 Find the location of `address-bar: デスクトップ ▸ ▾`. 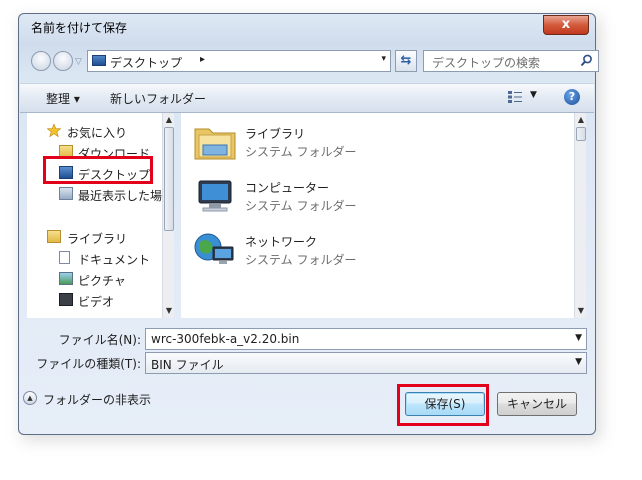

address-bar: デスクトップ ▸ ▾ is located at coordinates (239, 61).